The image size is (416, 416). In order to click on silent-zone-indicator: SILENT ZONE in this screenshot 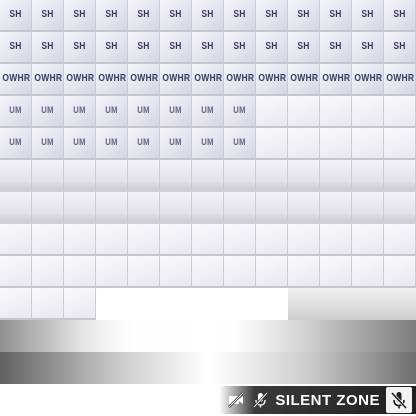, I will do `click(317, 400)`.